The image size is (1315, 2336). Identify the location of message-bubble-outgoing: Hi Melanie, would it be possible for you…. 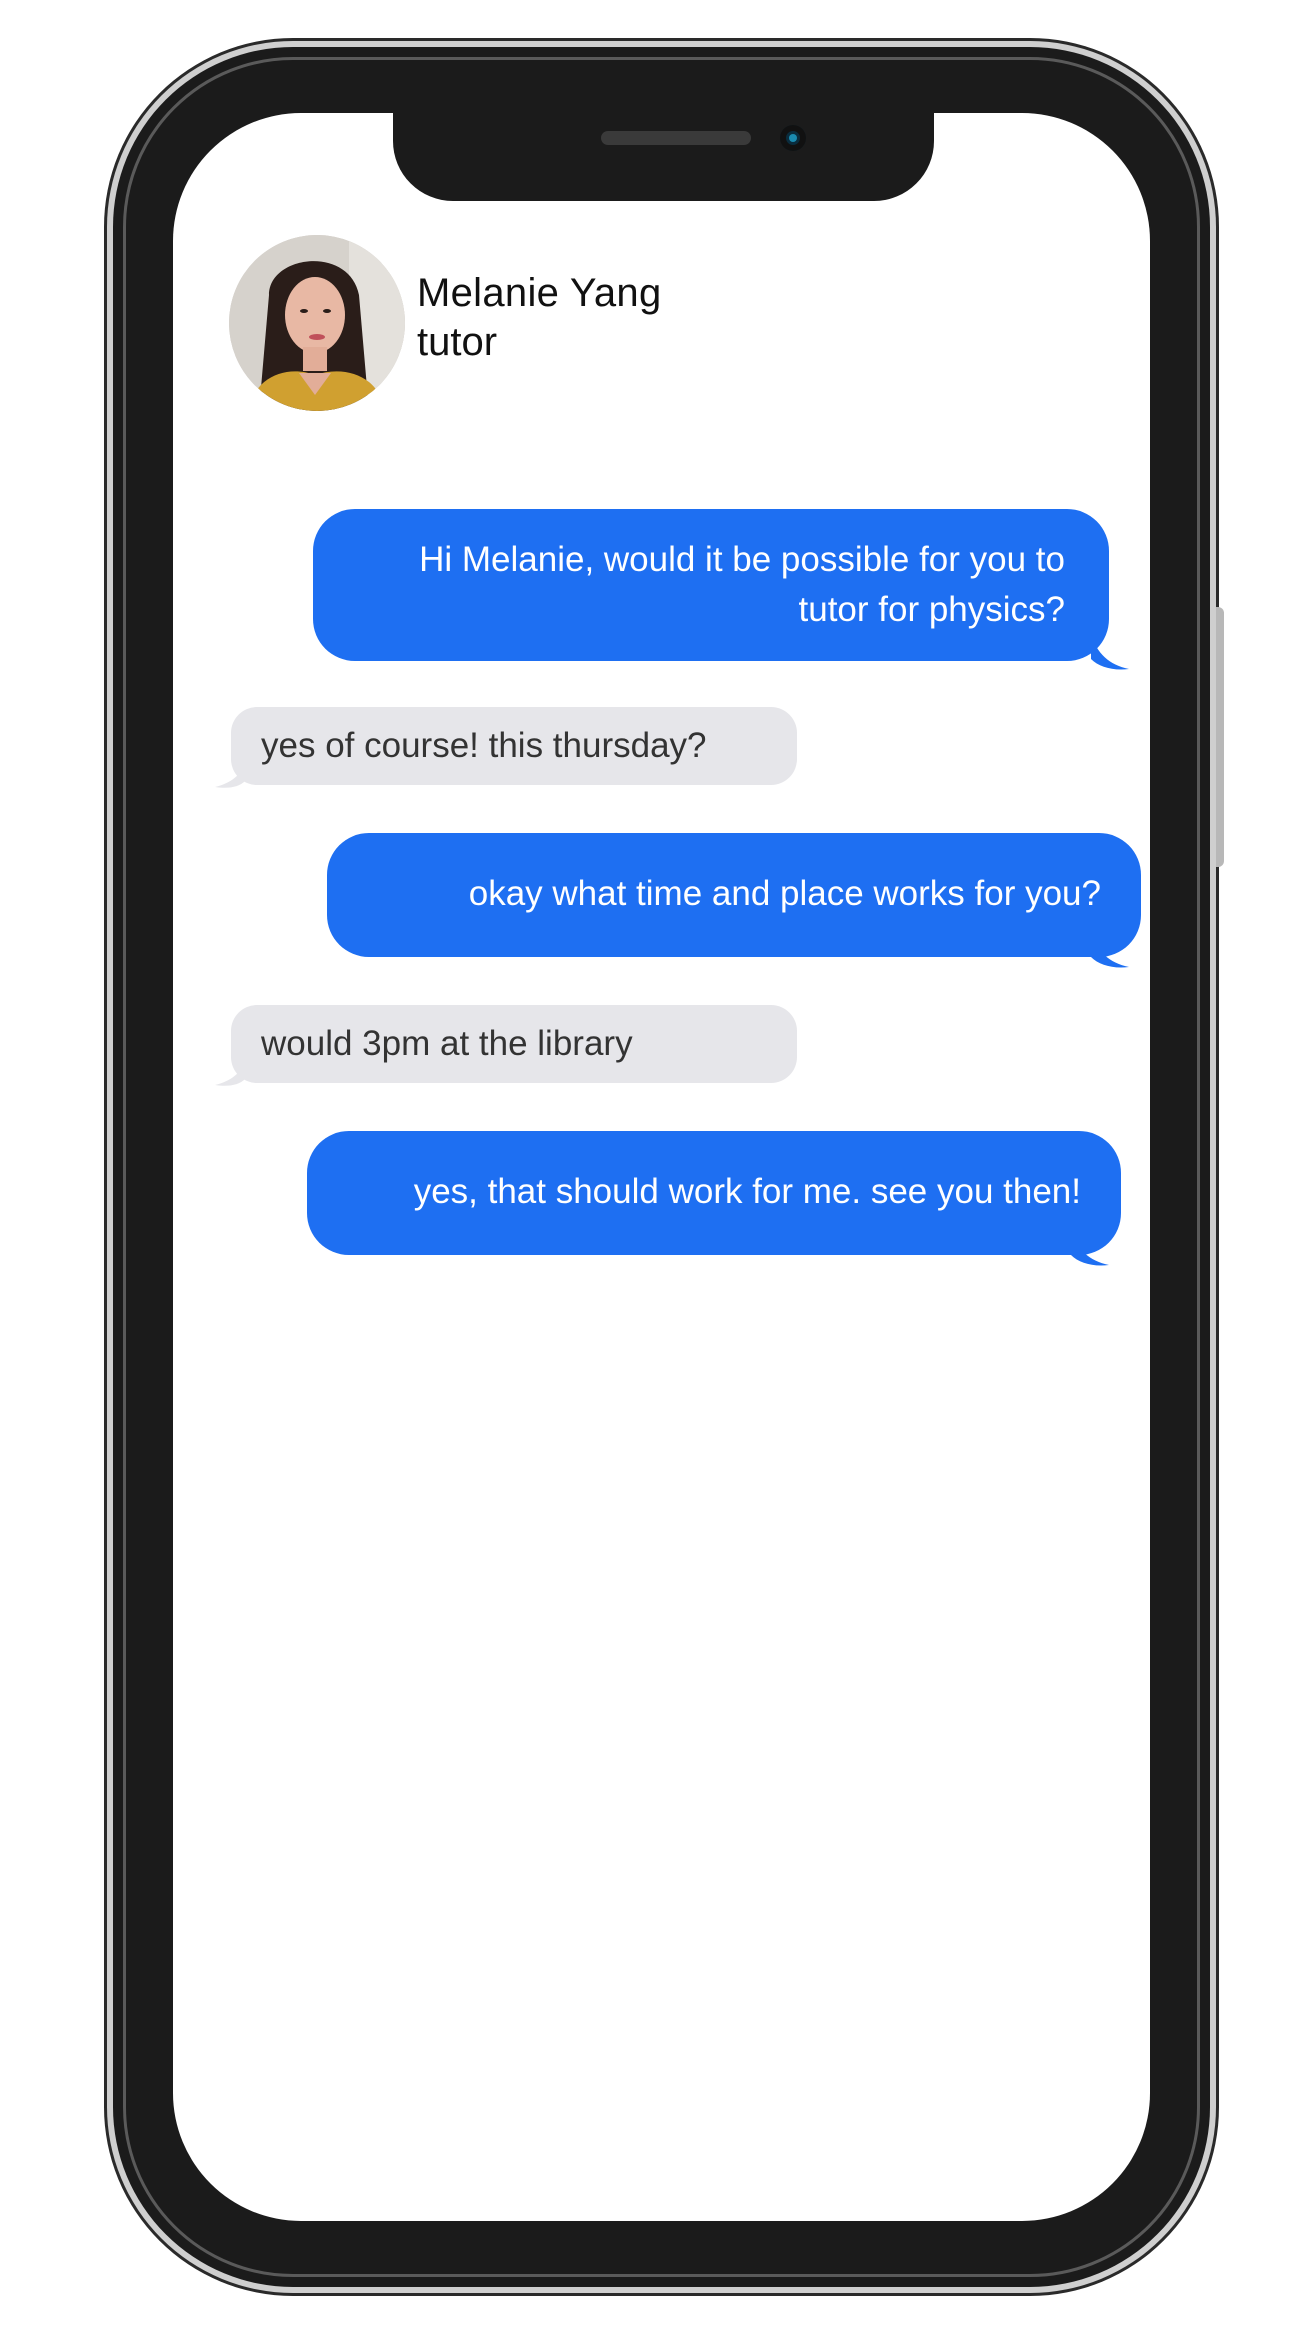
(711, 585).